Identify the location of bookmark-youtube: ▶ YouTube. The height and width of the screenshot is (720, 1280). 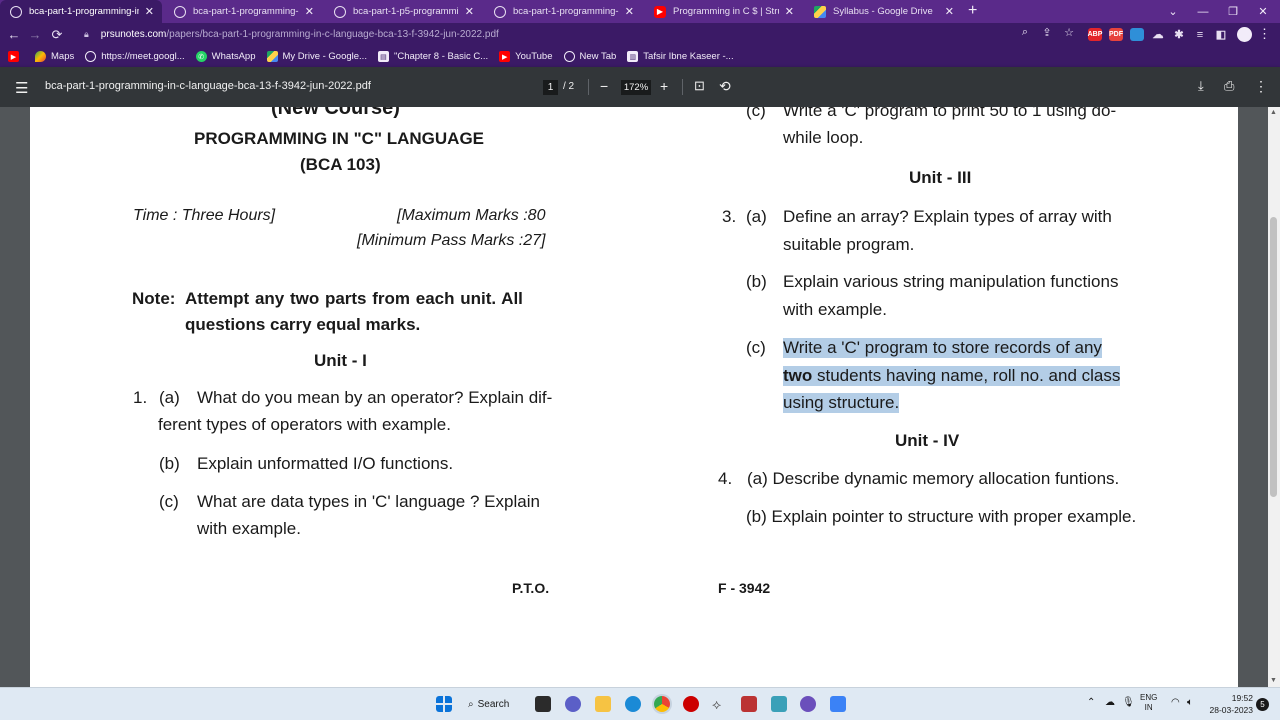
(526, 56).